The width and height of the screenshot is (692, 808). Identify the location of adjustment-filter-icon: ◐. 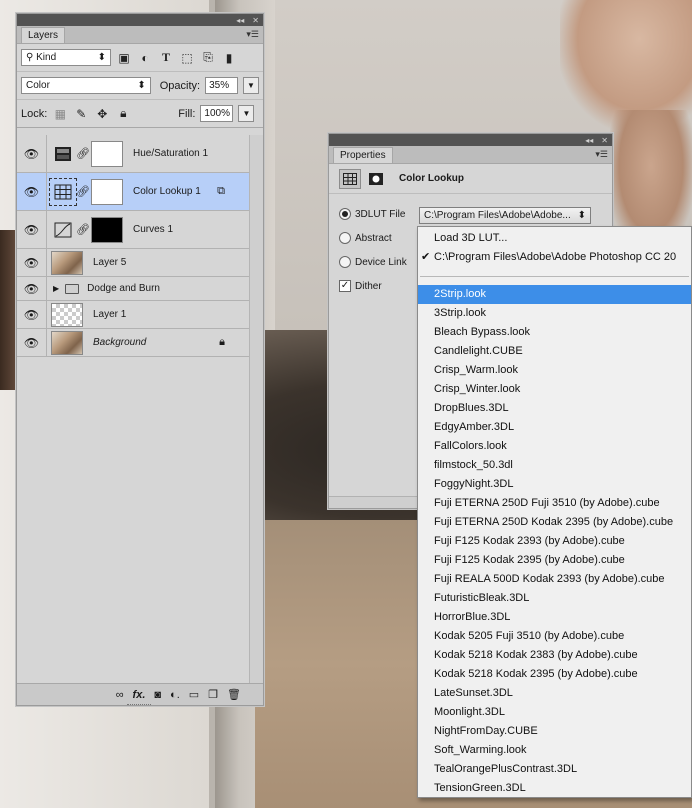
(145, 58).